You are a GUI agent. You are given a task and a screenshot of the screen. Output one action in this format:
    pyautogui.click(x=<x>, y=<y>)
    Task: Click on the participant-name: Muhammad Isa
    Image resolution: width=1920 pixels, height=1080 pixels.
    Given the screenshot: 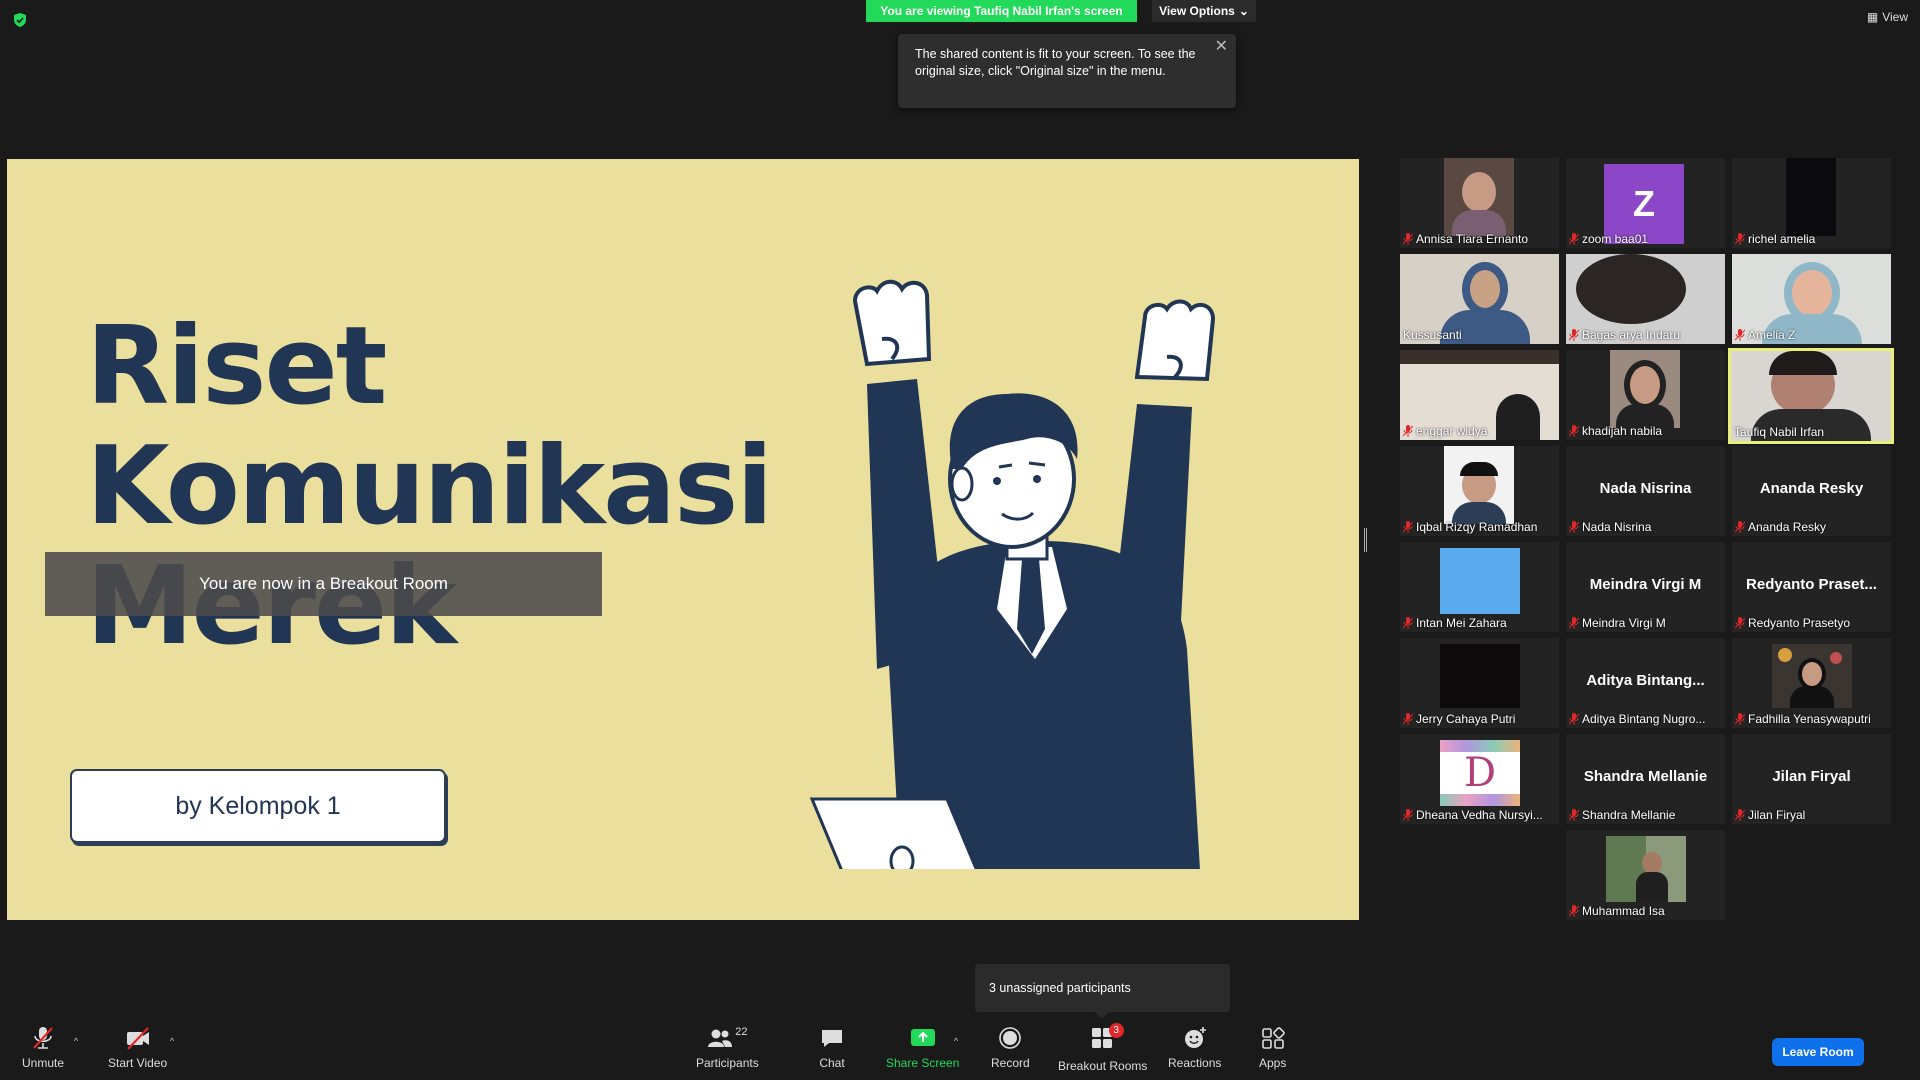 What is the action you would take?
    pyautogui.click(x=1617, y=911)
    